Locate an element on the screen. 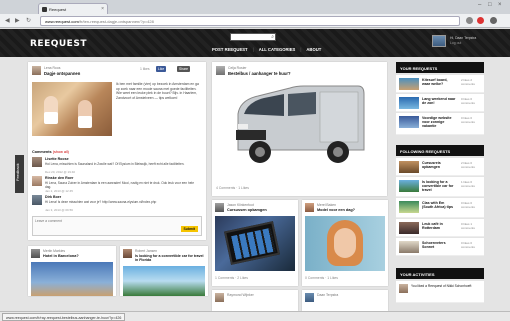 The image size is (510, 321). post-image-barcelona is located at coordinates (72, 279).